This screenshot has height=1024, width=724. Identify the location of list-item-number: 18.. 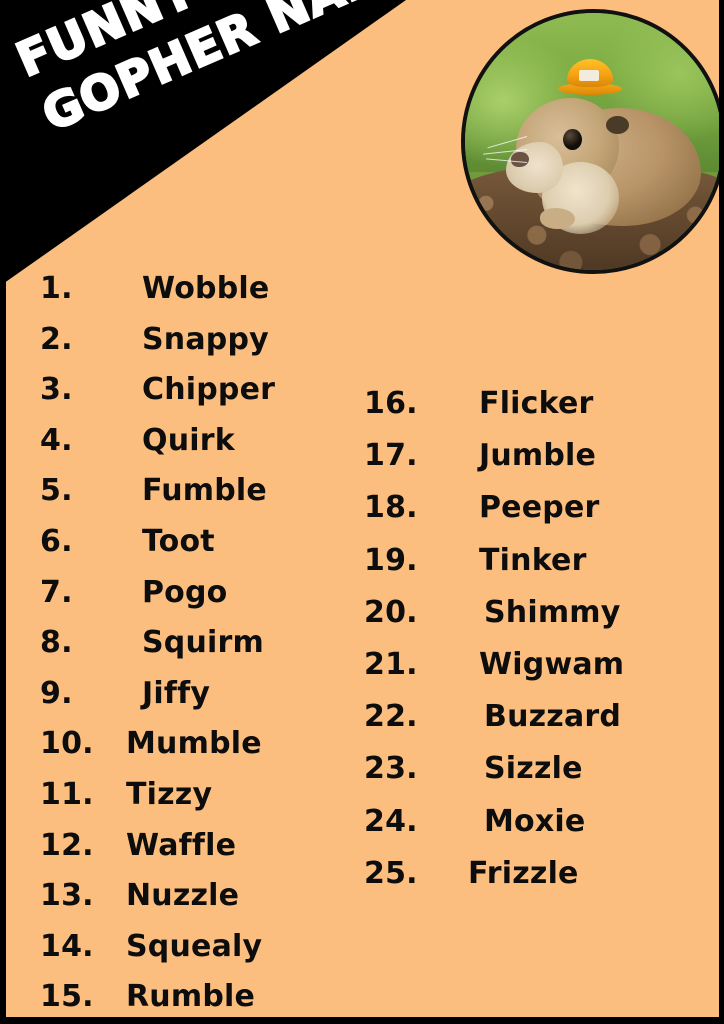
(391, 508).